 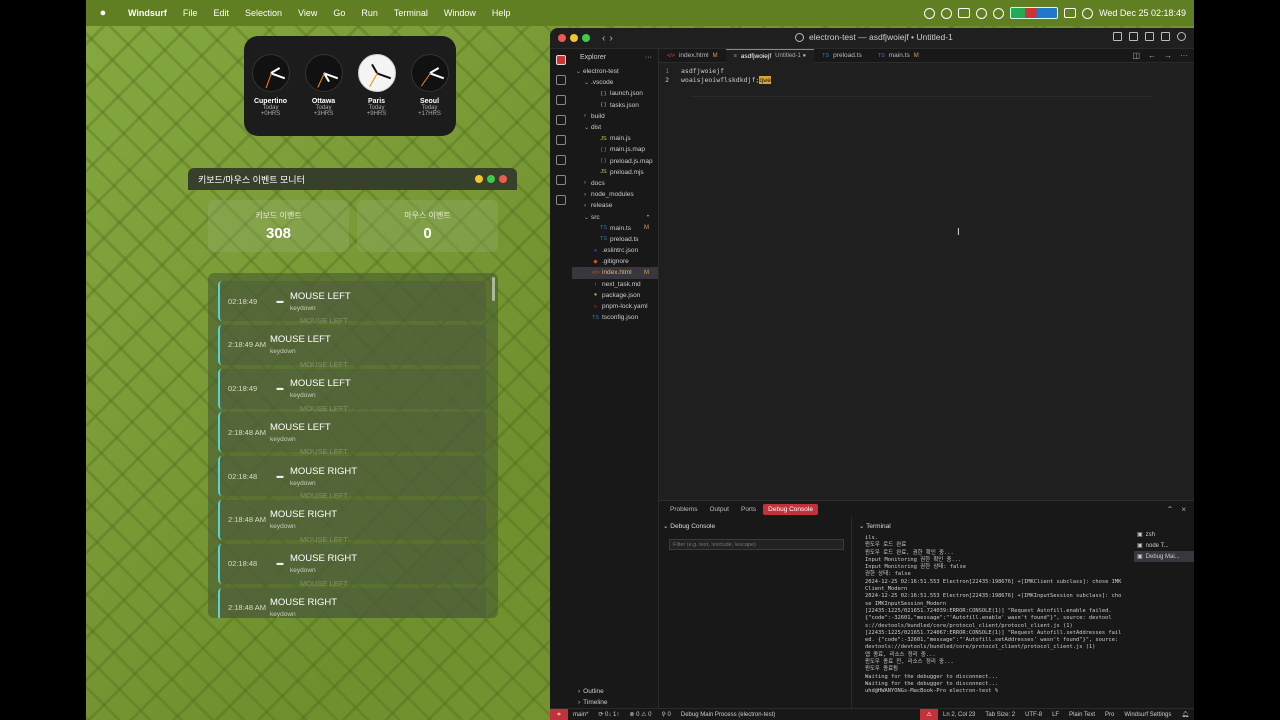 I want to click on explorer-icon, so click(x=561, y=60).